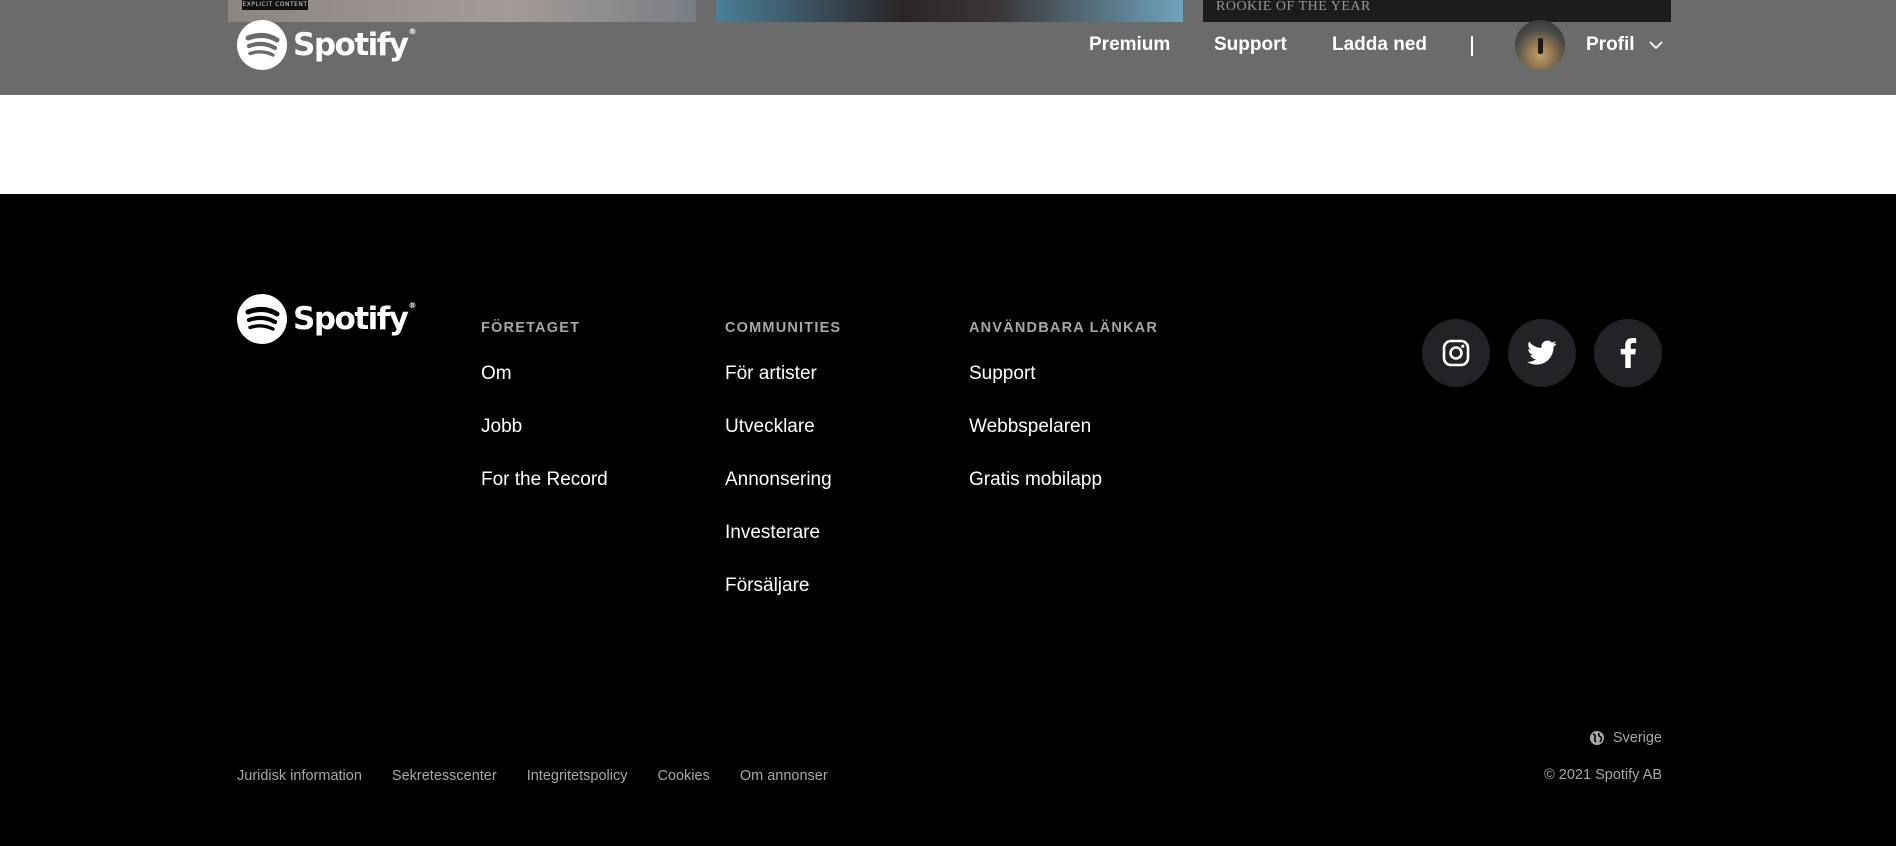 The height and width of the screenshot is (846, 1896). Describe the element at coordinates (783, 495) in the screenshot. I see `footer-link-advertising: Annonsering` at that location.